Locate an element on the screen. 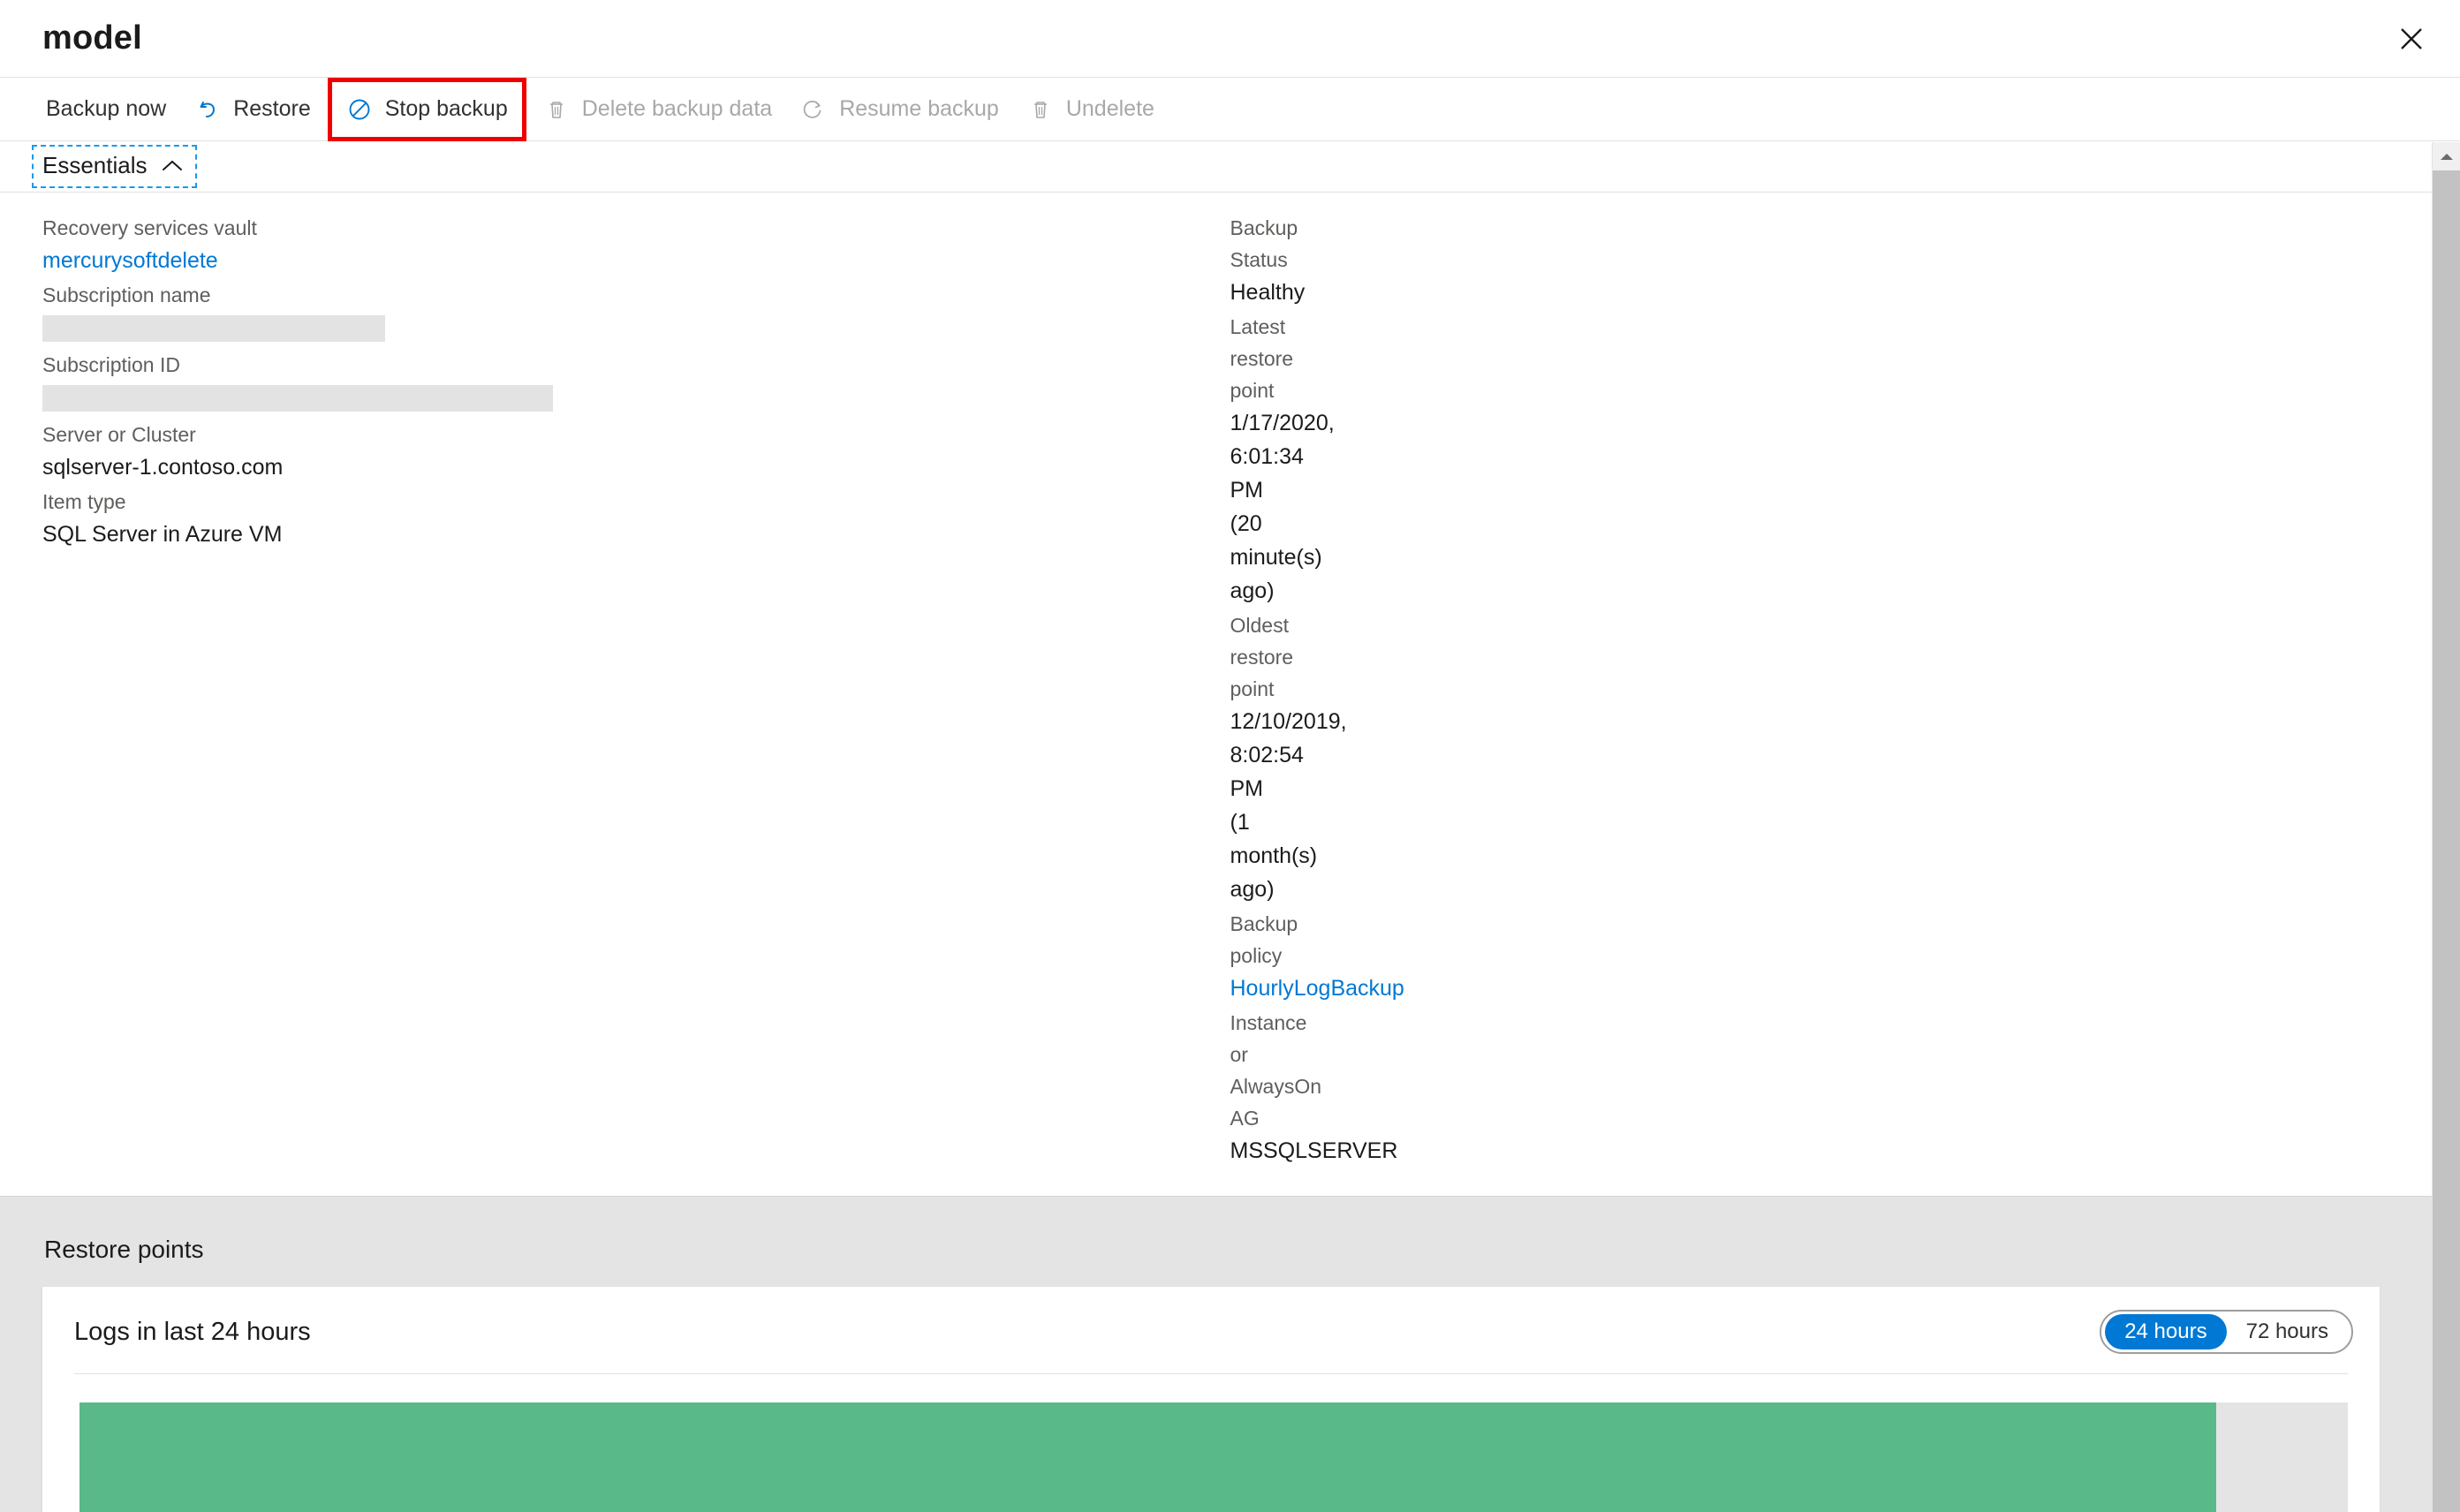 This screenshot has height=1512, width=2460. field-label: Latest restore point is located at coordinates (1262, 359).